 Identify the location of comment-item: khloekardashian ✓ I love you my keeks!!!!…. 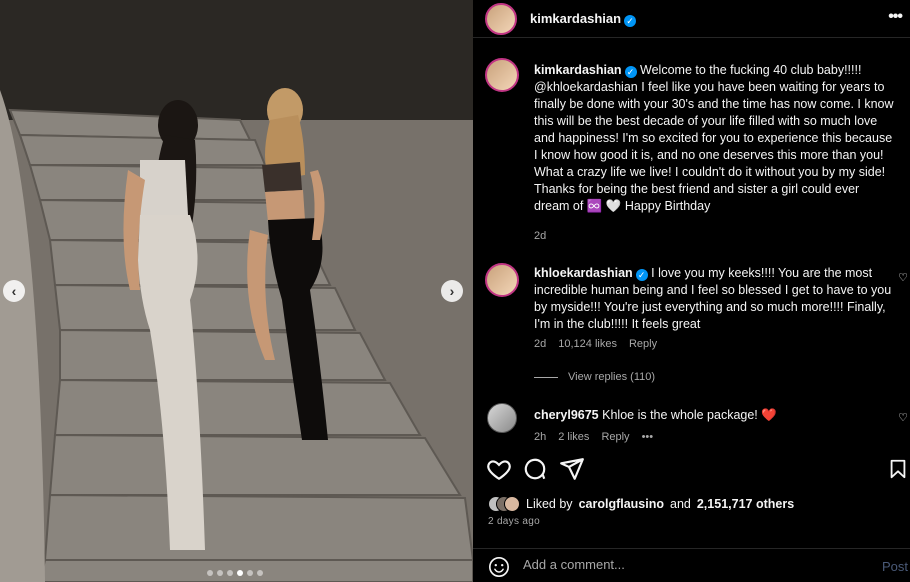
(691, 309).